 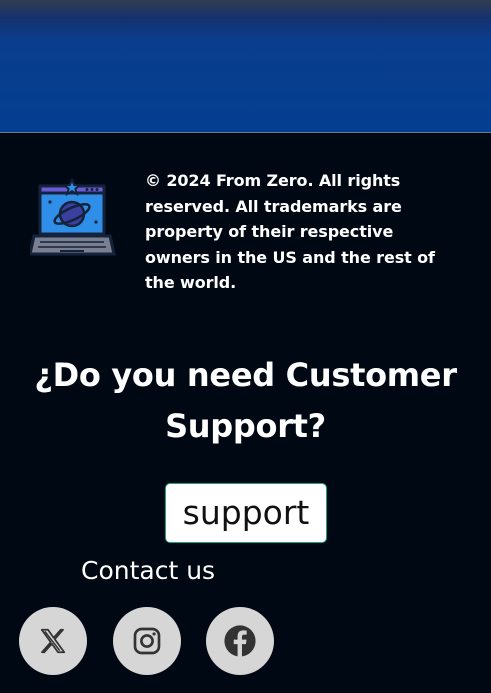 I want to click on x-social-button, so click(x=53, y=641).